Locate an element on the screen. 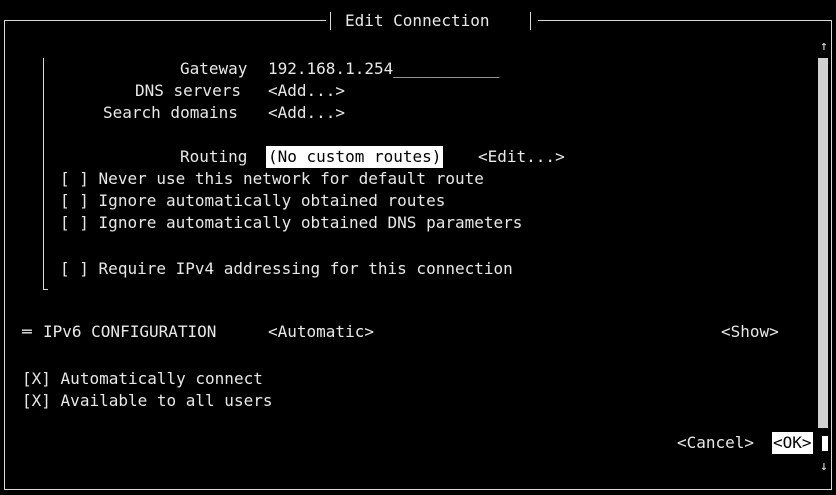  dialog-title: Edit Connection is located at coordinates (417, 20).